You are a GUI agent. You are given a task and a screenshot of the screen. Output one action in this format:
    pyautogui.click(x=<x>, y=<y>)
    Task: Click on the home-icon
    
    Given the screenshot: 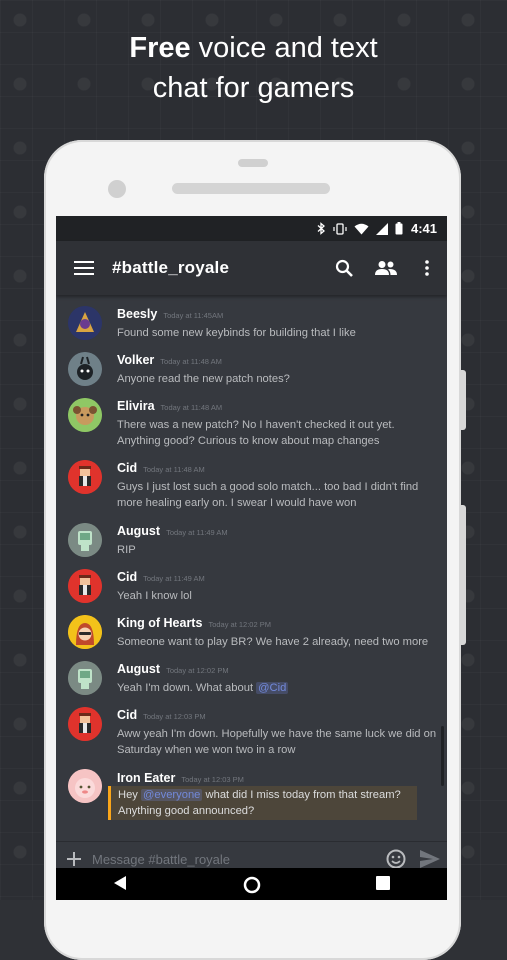 What is the action you would take?
    pyautogui.click(x=252, y=885)
    